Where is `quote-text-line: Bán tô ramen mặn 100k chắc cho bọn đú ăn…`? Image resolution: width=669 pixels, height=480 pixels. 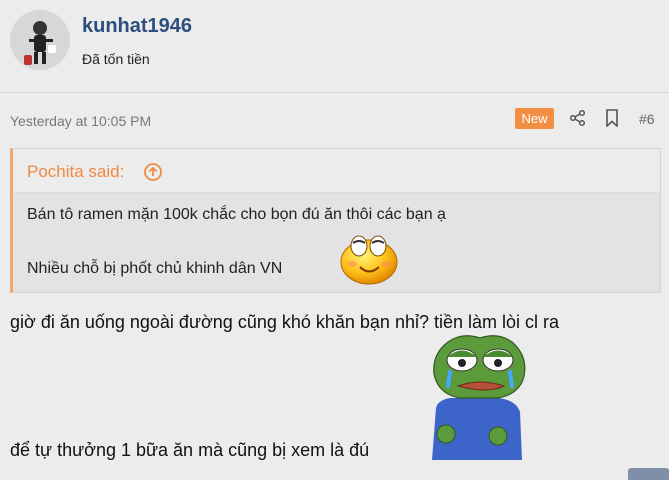 quote-text-line: Bán tô ramen mặn 100k chắc cho bọn đú ăn… is located at coordinates (236, 214).